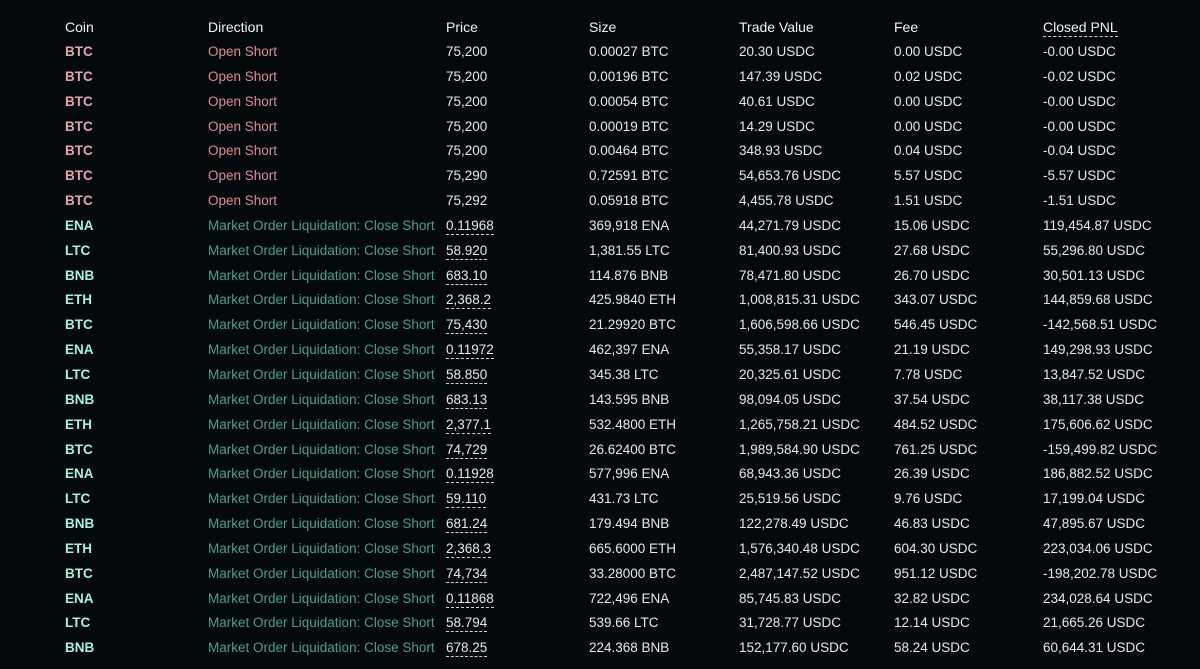 This screenshot has height=669, width=1200. I want to click on price-tooltip-trigger: 683.13, so click(467, 400).